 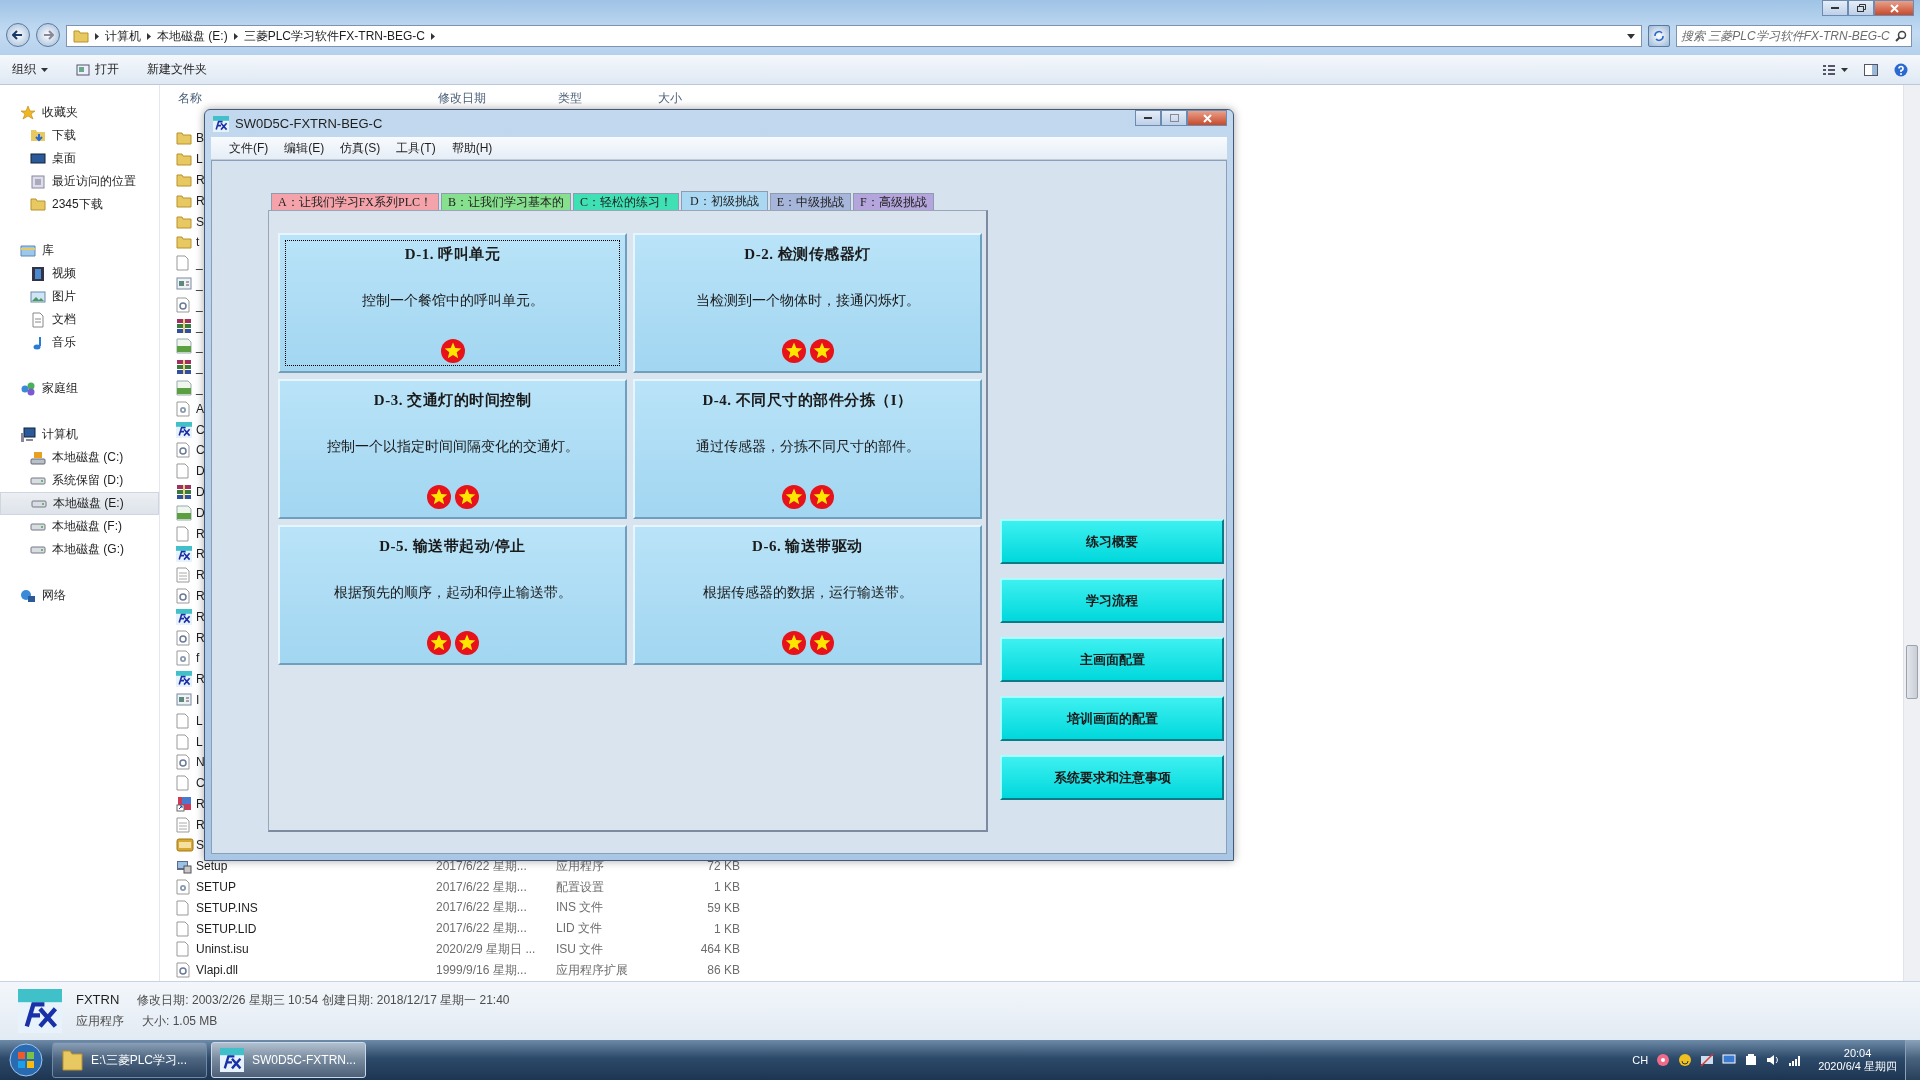 What do you see at coordinates (79, 503) in the screenshot?
I see `nav-item: 本地磁盘 (E:)` at bounding box center [79, 503].